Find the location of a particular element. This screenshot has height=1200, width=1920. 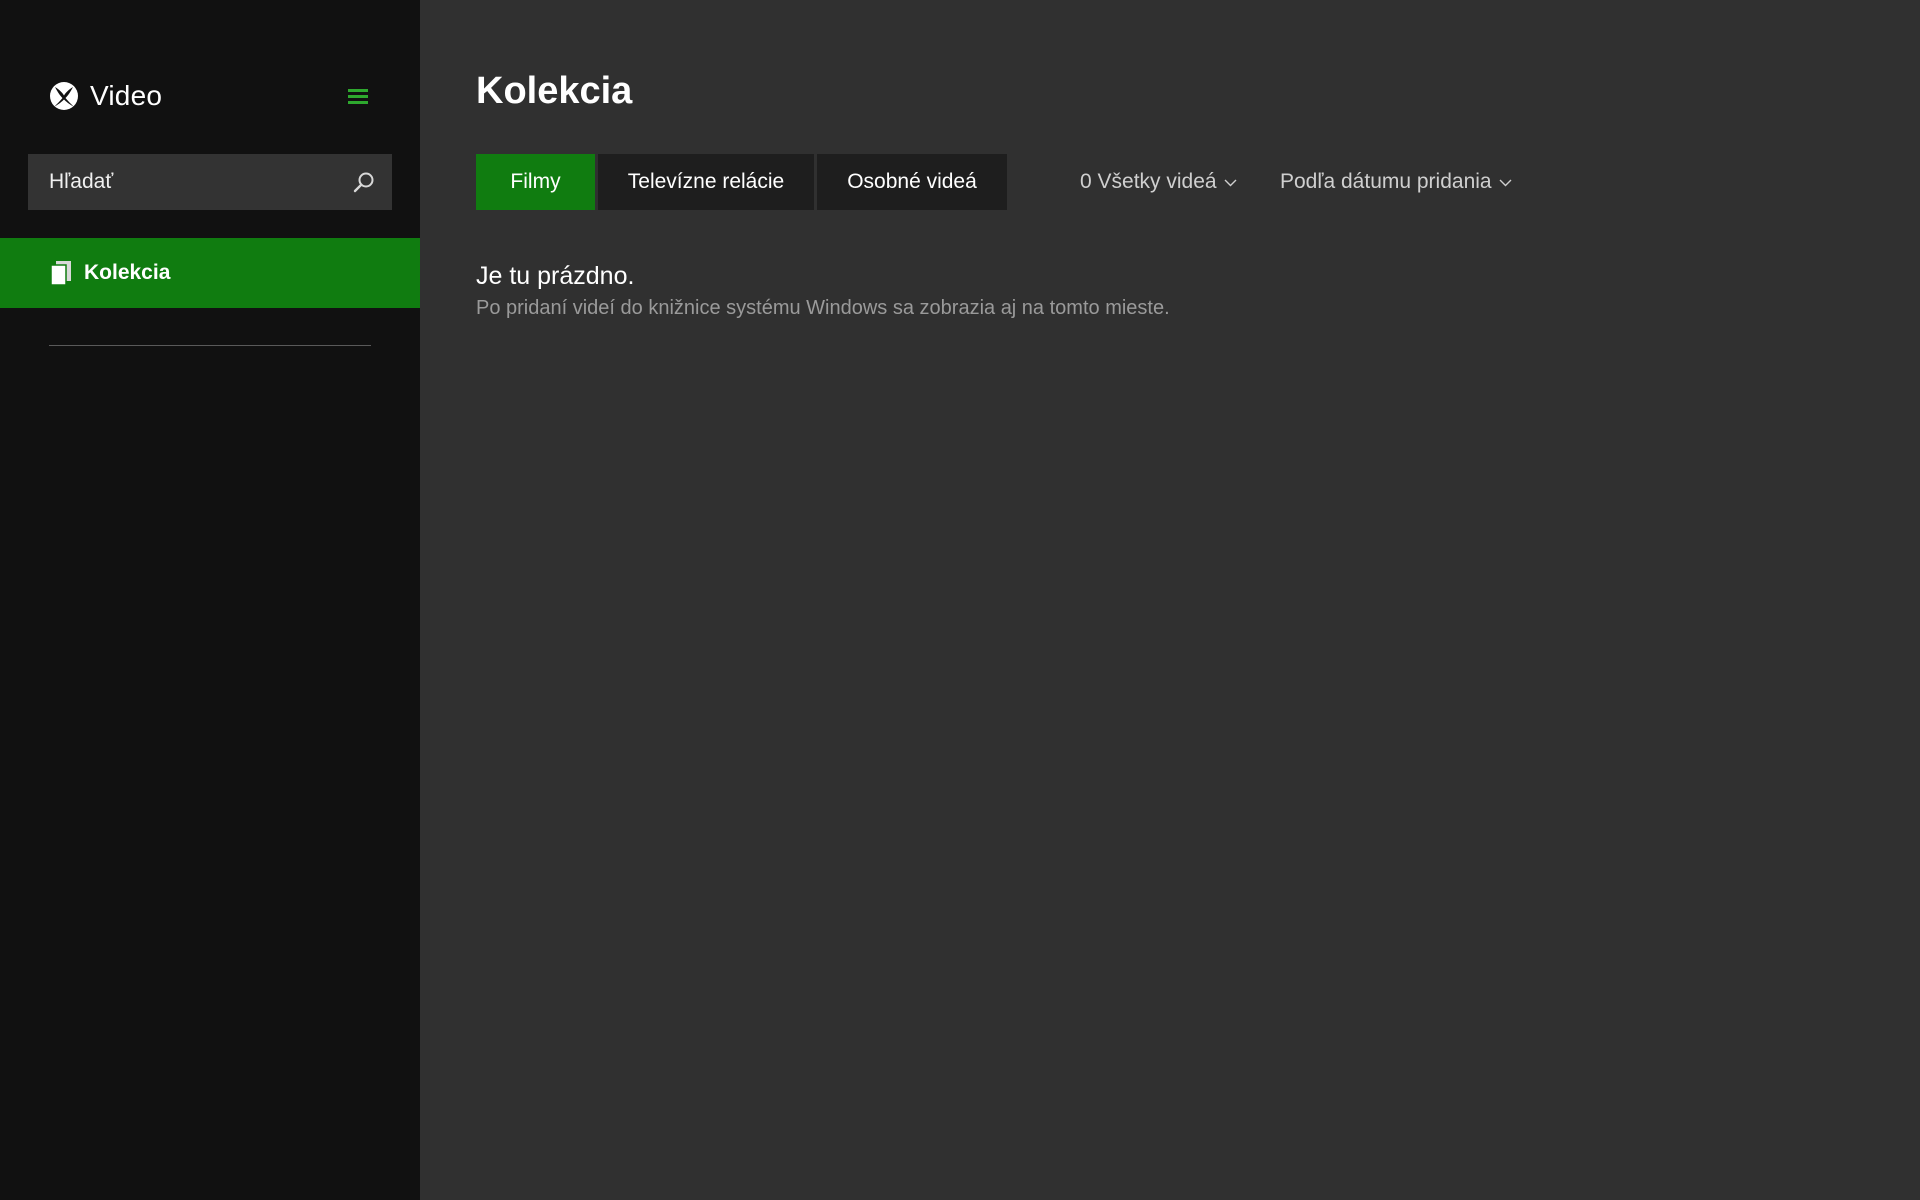

search-icon is located at coordinates (363, 182).